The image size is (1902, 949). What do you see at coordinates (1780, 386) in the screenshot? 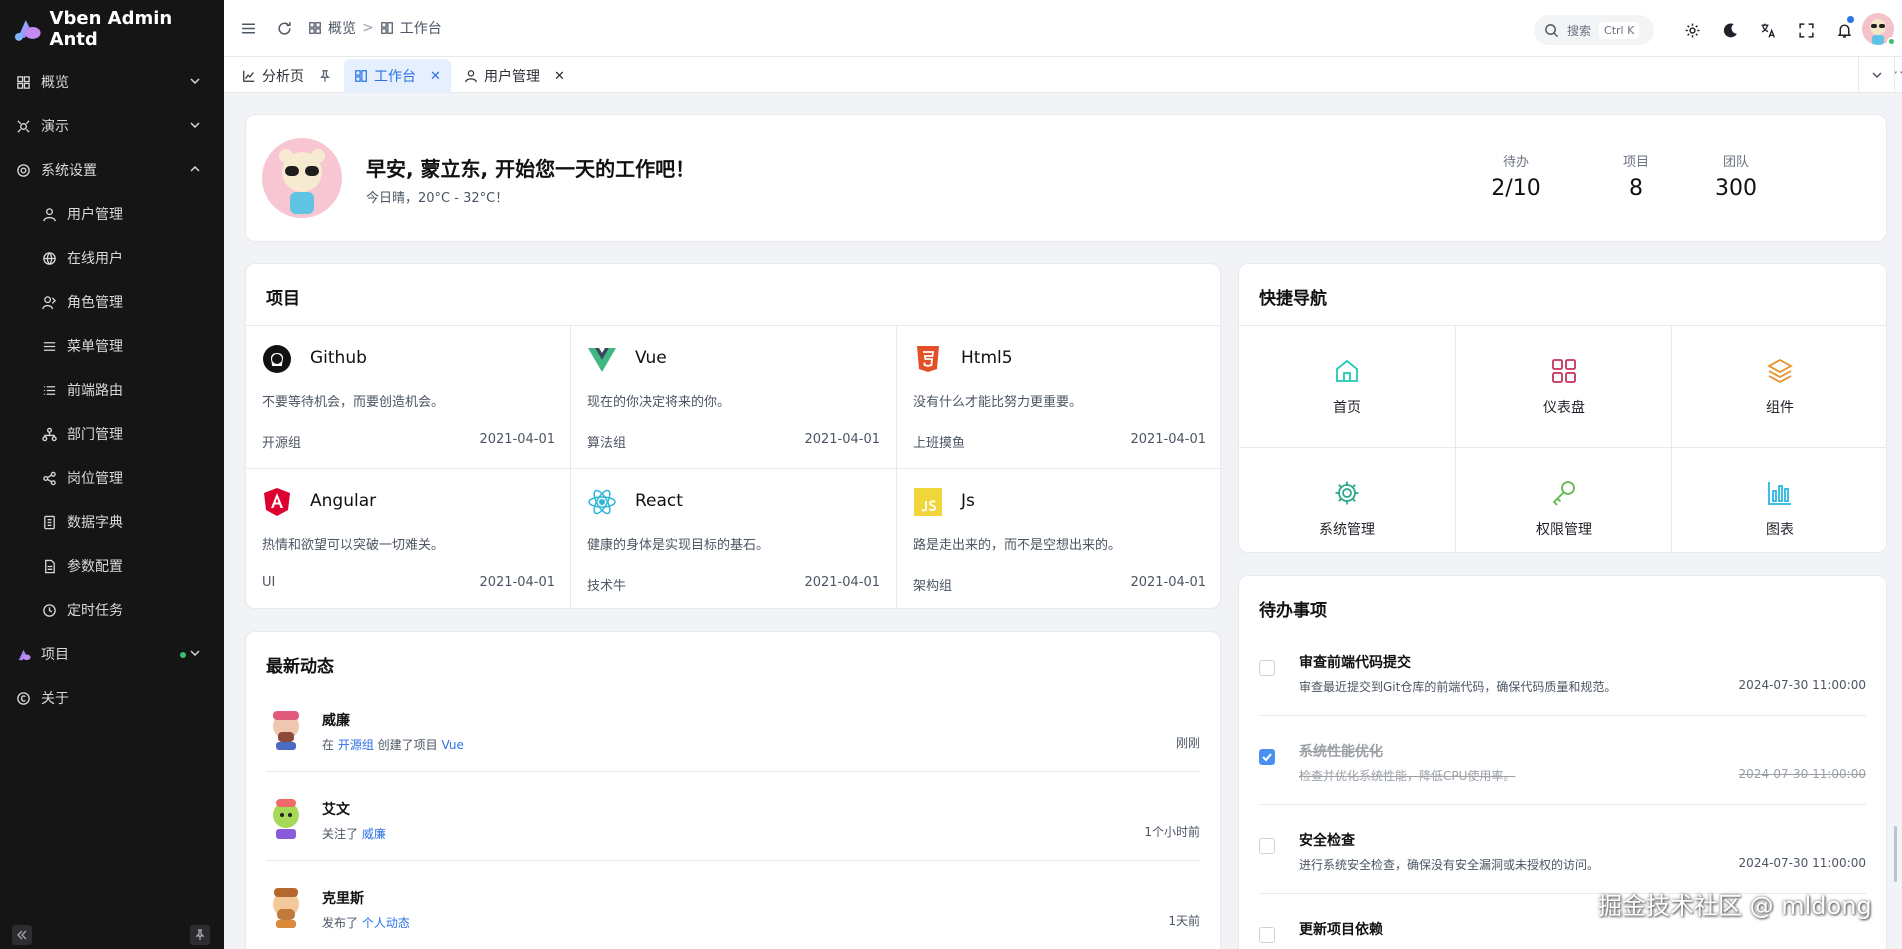
I see `quick-nav-components: 组件` at bounding box center [1780, 386].